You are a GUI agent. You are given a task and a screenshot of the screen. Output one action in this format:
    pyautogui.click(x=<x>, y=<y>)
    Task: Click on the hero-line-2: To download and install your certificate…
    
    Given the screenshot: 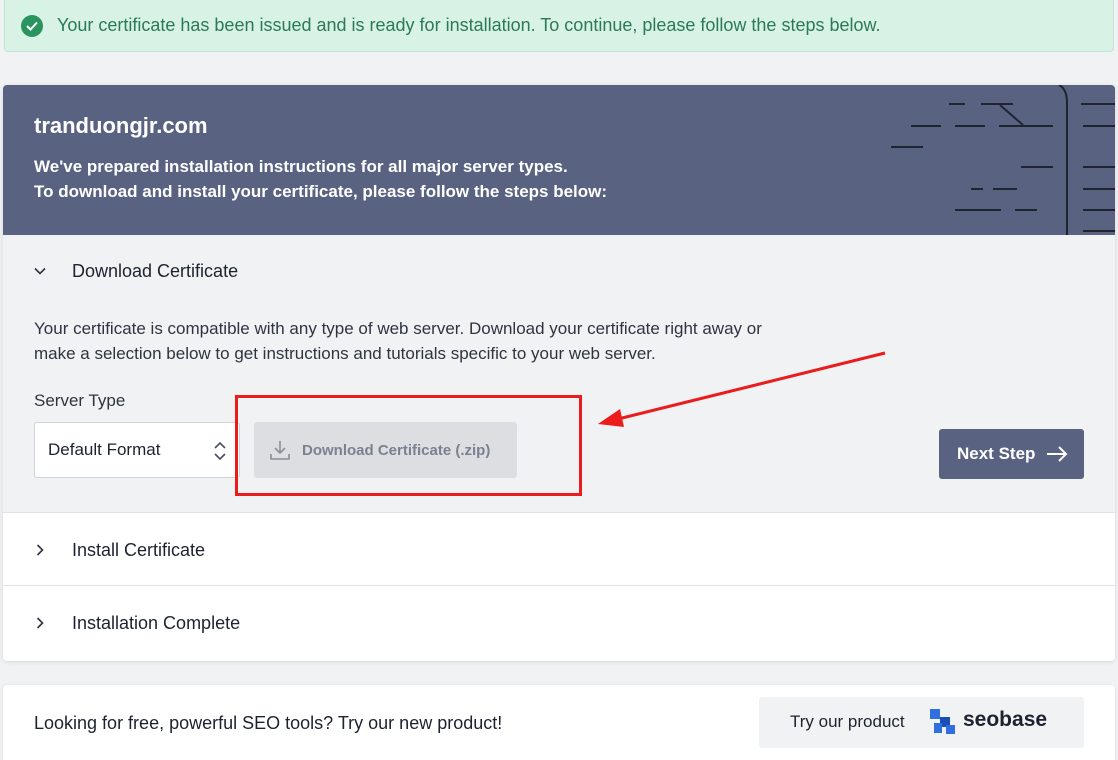 What is the action you would take?
    pyautogui.click(x=321, y=191)
    